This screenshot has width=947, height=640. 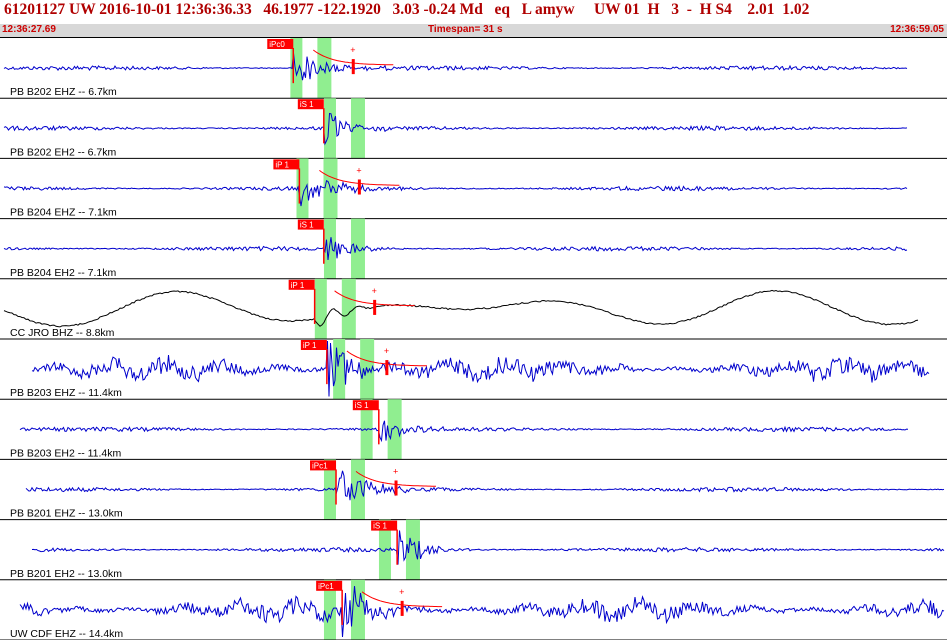 What do you see at coordinates (66, 634) in the screenshot?
I see `station-label: UW CDF EHZ -- 14.4km` at bounding box center [66, 634].